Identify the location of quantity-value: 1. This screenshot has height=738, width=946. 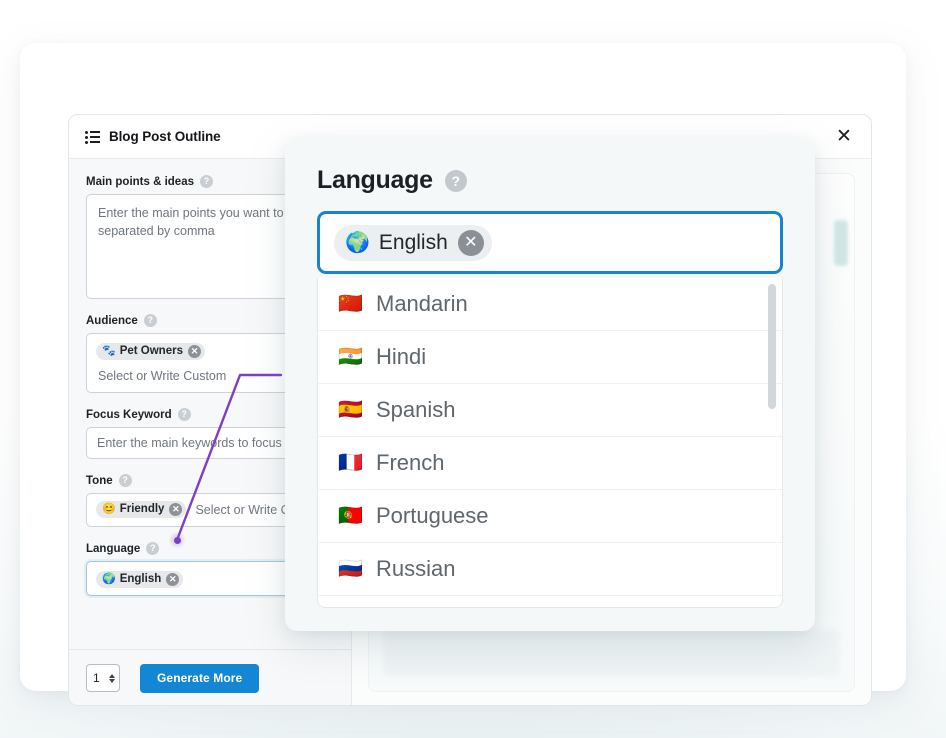
(96, 678).